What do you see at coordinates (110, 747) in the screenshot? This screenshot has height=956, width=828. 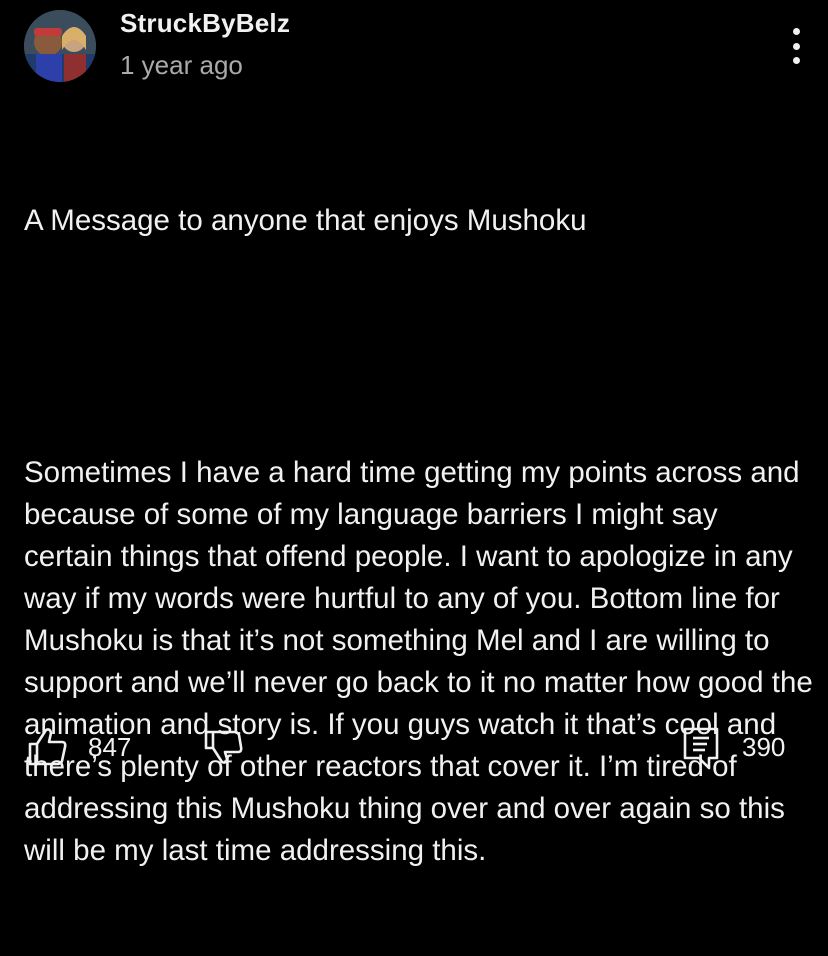 I see `like-count: 847` at bounding box center [110, 747].